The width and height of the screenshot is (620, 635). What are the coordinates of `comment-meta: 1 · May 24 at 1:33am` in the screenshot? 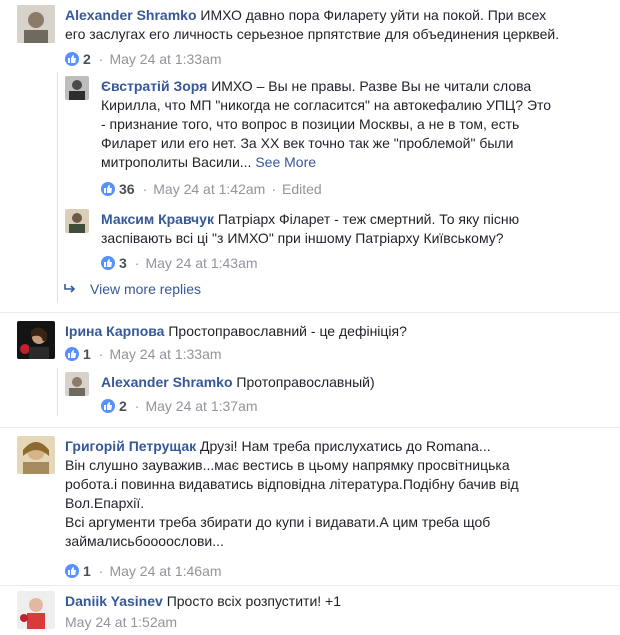 It's located at (143, 354).